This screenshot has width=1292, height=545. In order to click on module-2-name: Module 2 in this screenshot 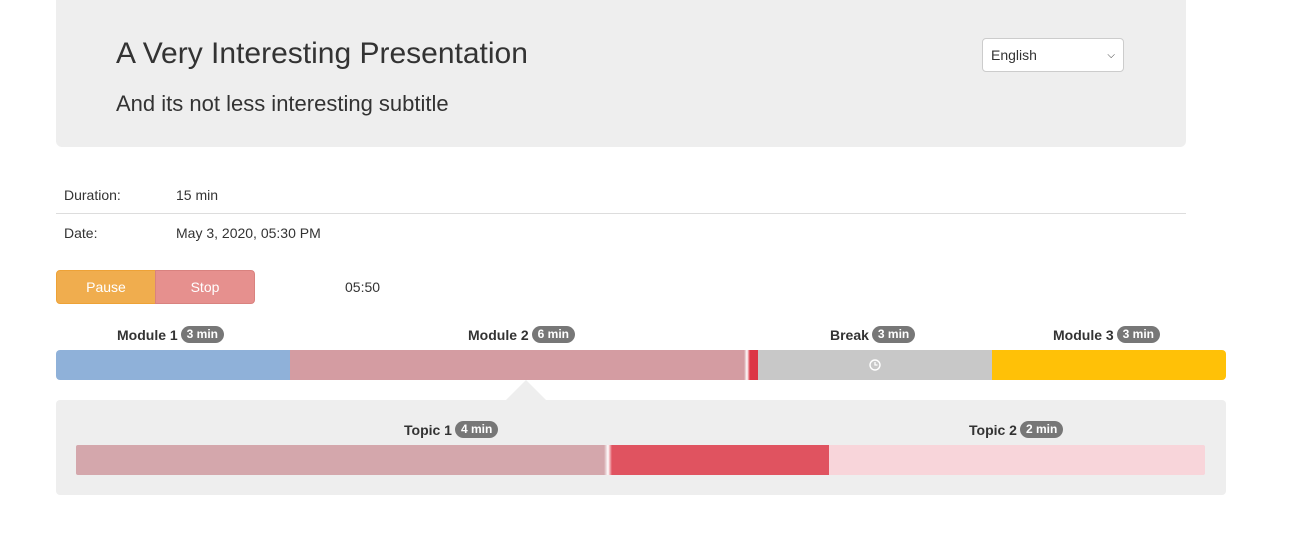, I will do `click(498, 334)`.